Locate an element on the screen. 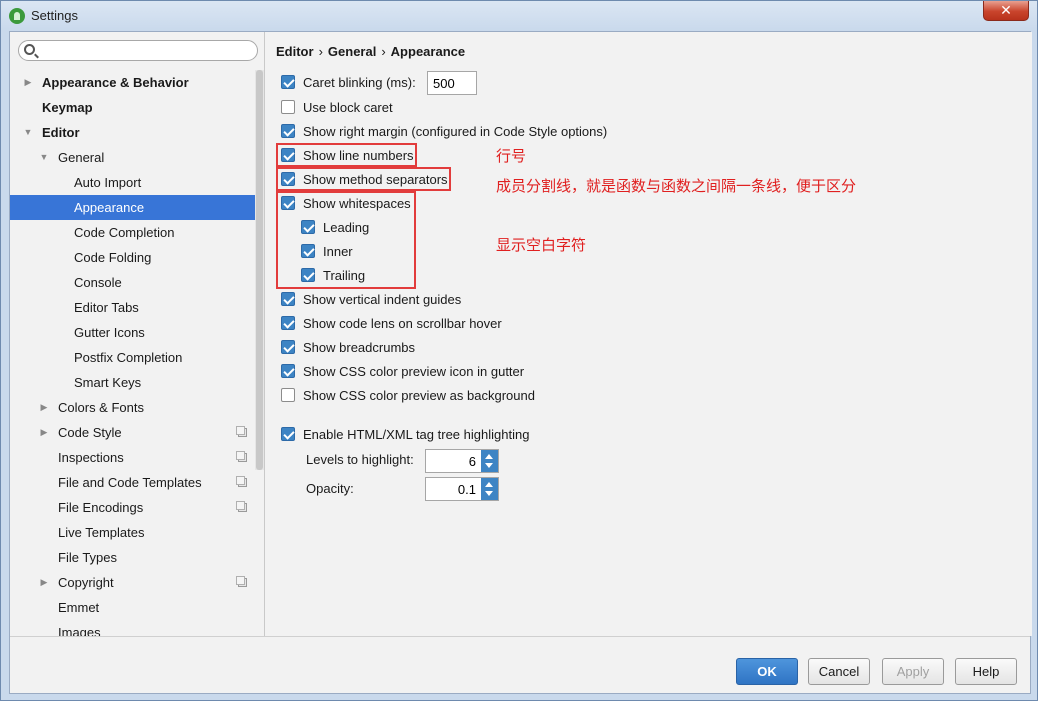 The image size is (1038, 701). window-title: Settings is located at coordinates (54, 15).